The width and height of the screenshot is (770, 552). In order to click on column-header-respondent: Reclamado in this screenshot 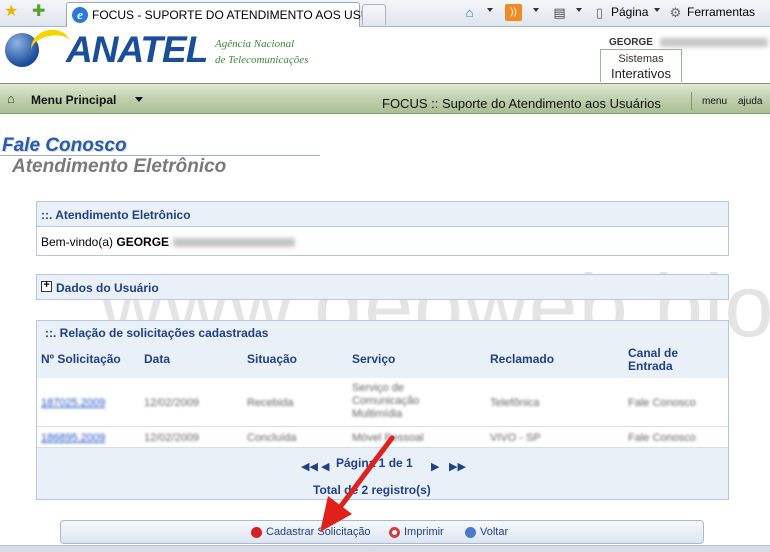, I will do `click(522, 359)`.